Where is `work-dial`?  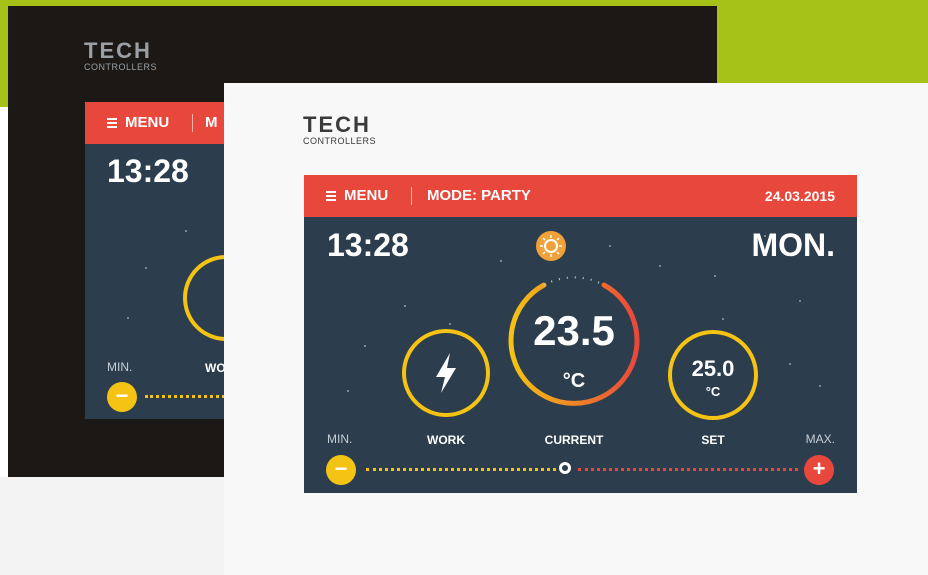 work-dial is located at coordinates (446, 373).